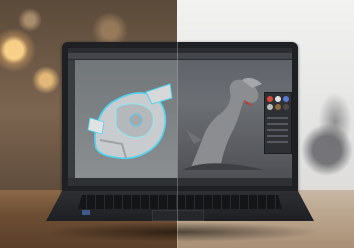  Describe the element at coordinates (180, 232) in the screenshot. I see `laptop-shadow` at that location.